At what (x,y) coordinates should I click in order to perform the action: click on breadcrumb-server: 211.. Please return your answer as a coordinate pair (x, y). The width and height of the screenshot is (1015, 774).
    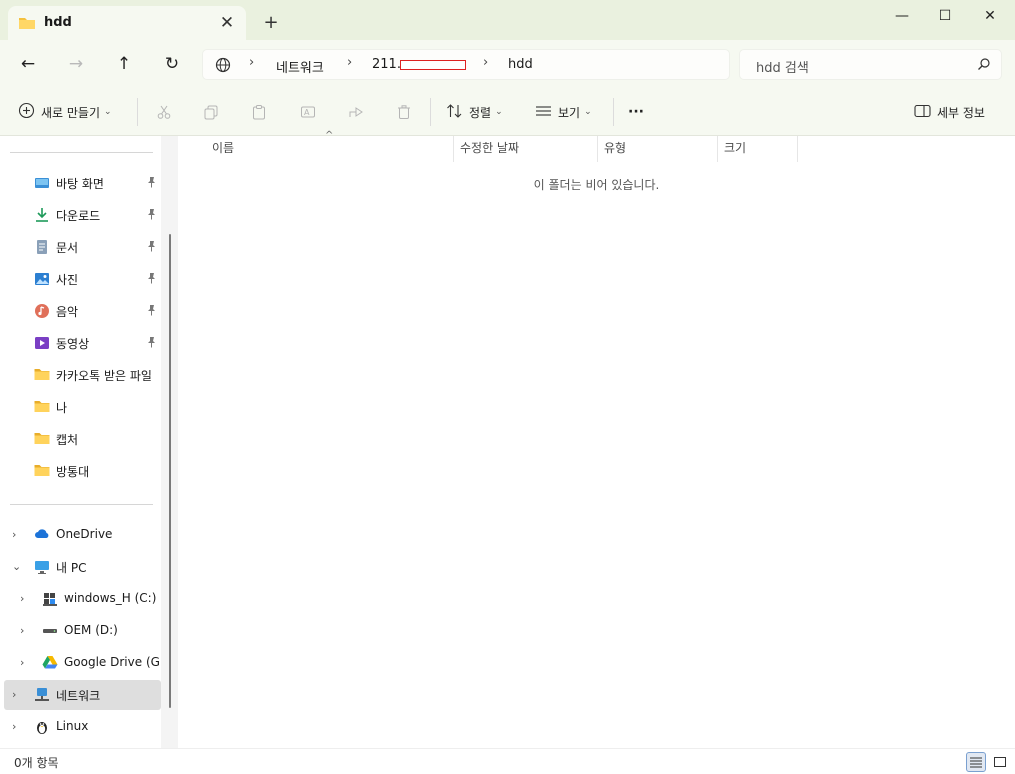
    Looking at the image, I should click on (386, 64).